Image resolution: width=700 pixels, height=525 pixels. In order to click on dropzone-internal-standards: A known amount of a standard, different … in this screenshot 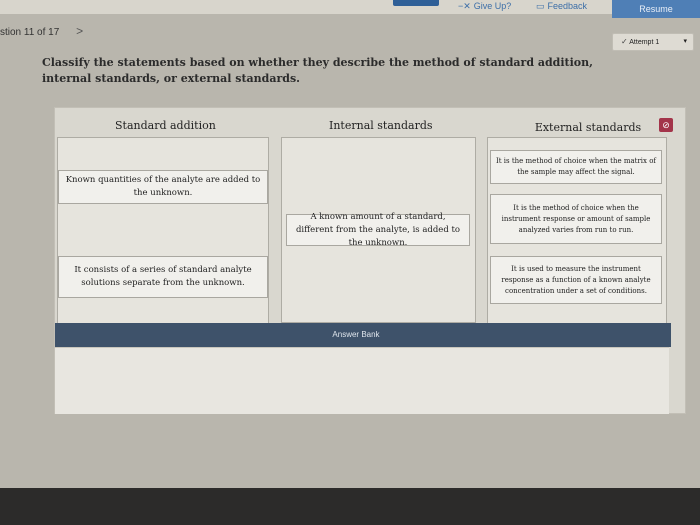, I will do `click(378, 230)`.